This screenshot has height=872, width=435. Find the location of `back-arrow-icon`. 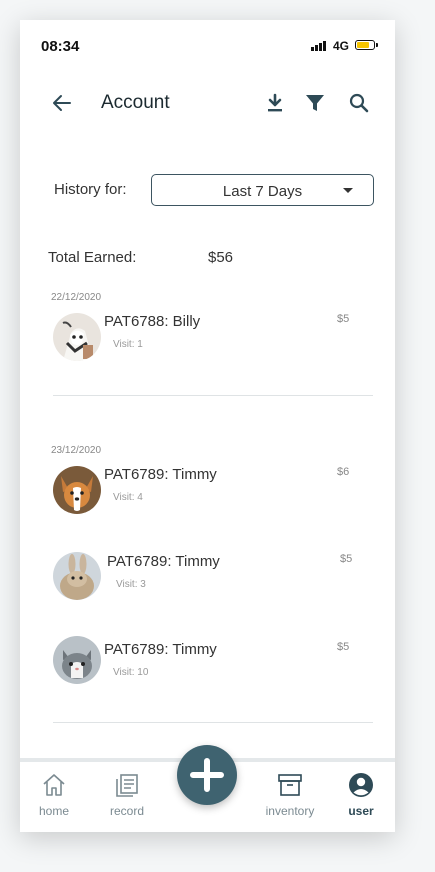

back-arrow-icon is located at coordinates (62, 103).